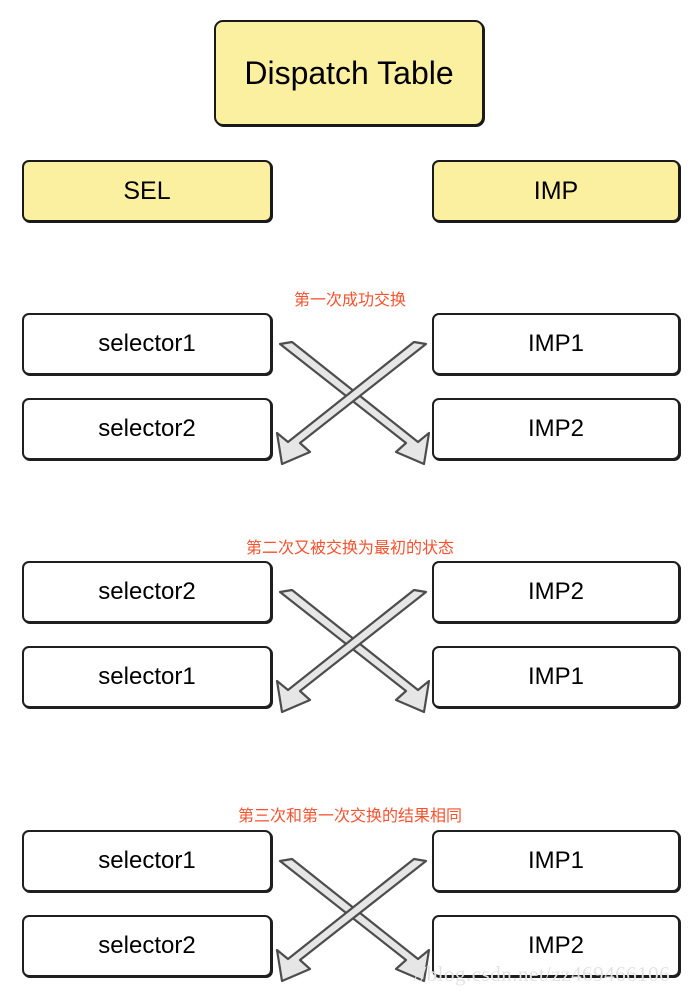 The image size is (700, 996). What do you see at coordinates (542, 974) in the screenshot?
I see `watermark-text: //blog.csdn.net/zz469466106` at bounding box center [542, 974].